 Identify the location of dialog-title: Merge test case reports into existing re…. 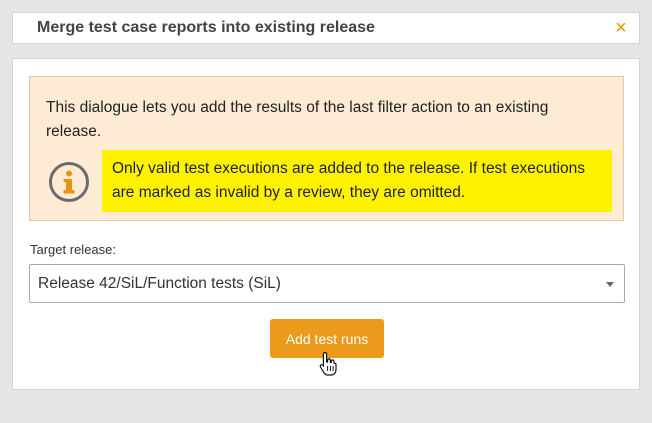
(206, 27).